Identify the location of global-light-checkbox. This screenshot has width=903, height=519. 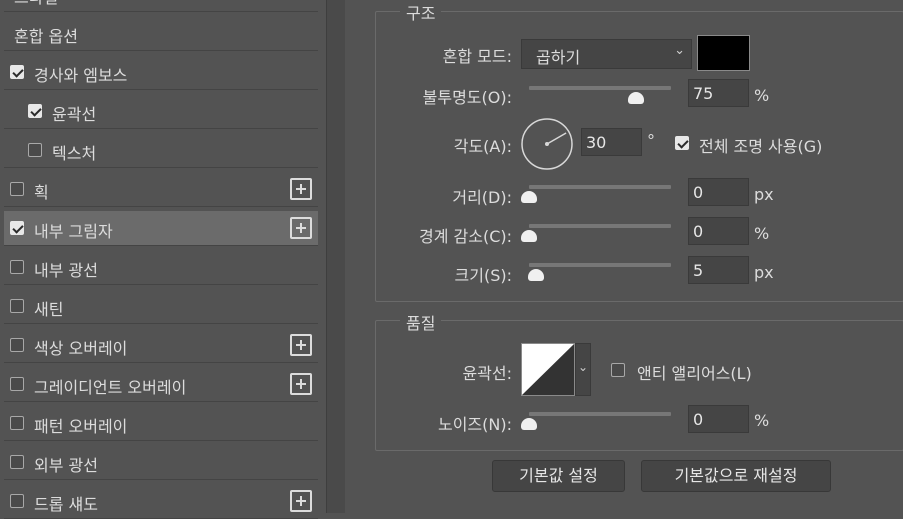
(682, 143).